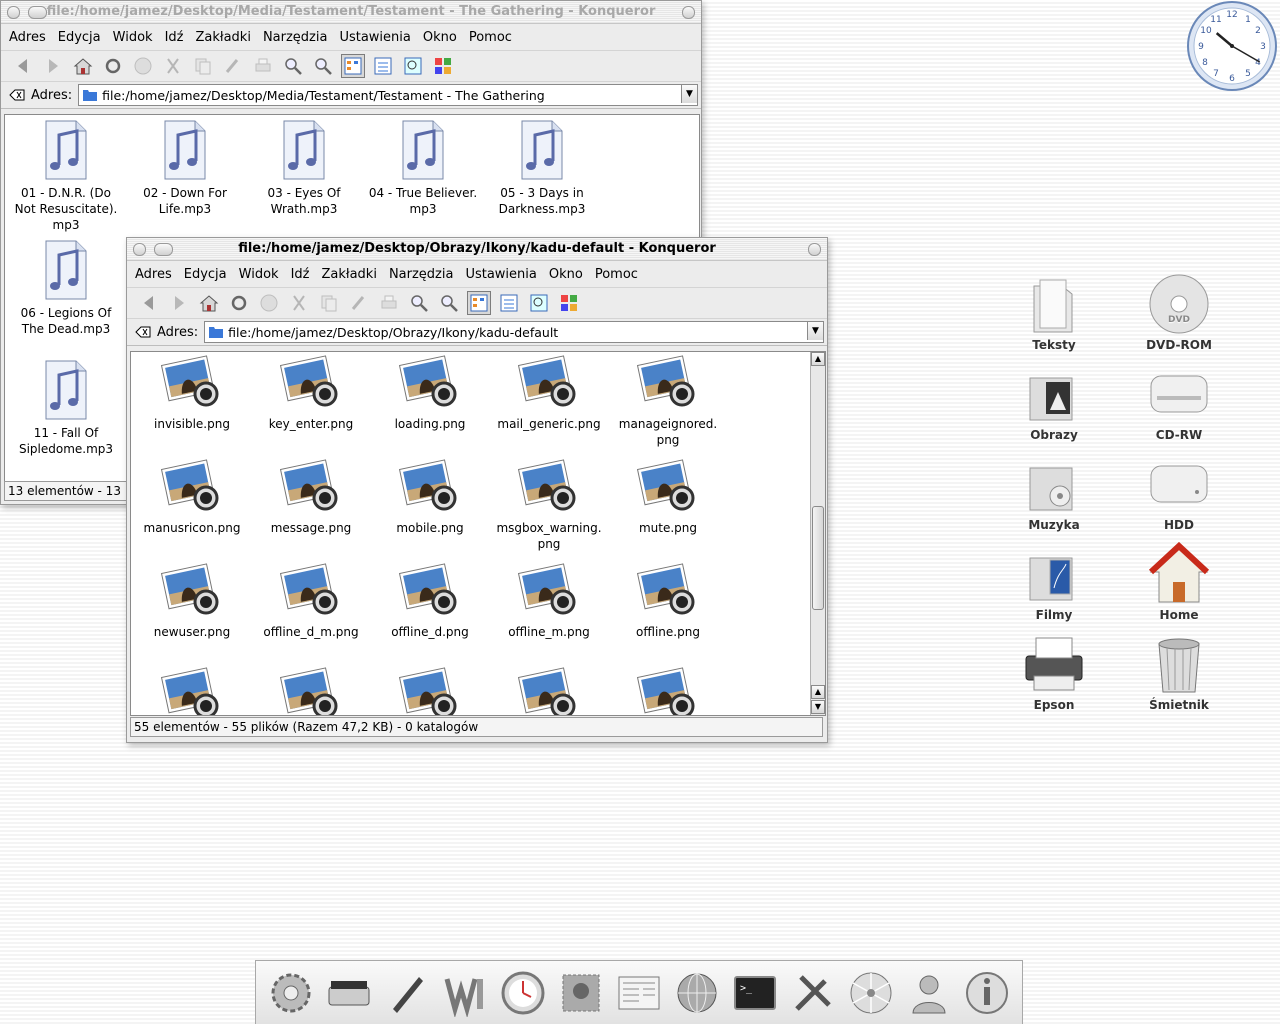 The width and height of the screenshot is (1280, 1024). I want to click on file-item: mute.png, so click(668, 497).